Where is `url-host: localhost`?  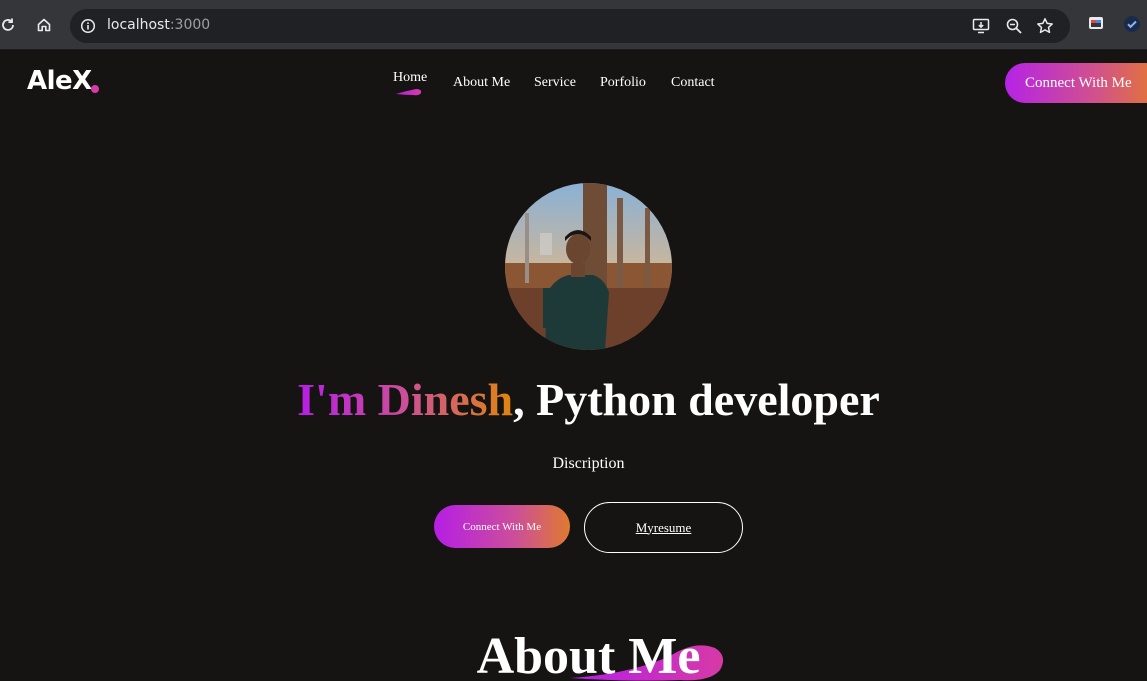
url-host: localhost is located at coordinates (138, 25).